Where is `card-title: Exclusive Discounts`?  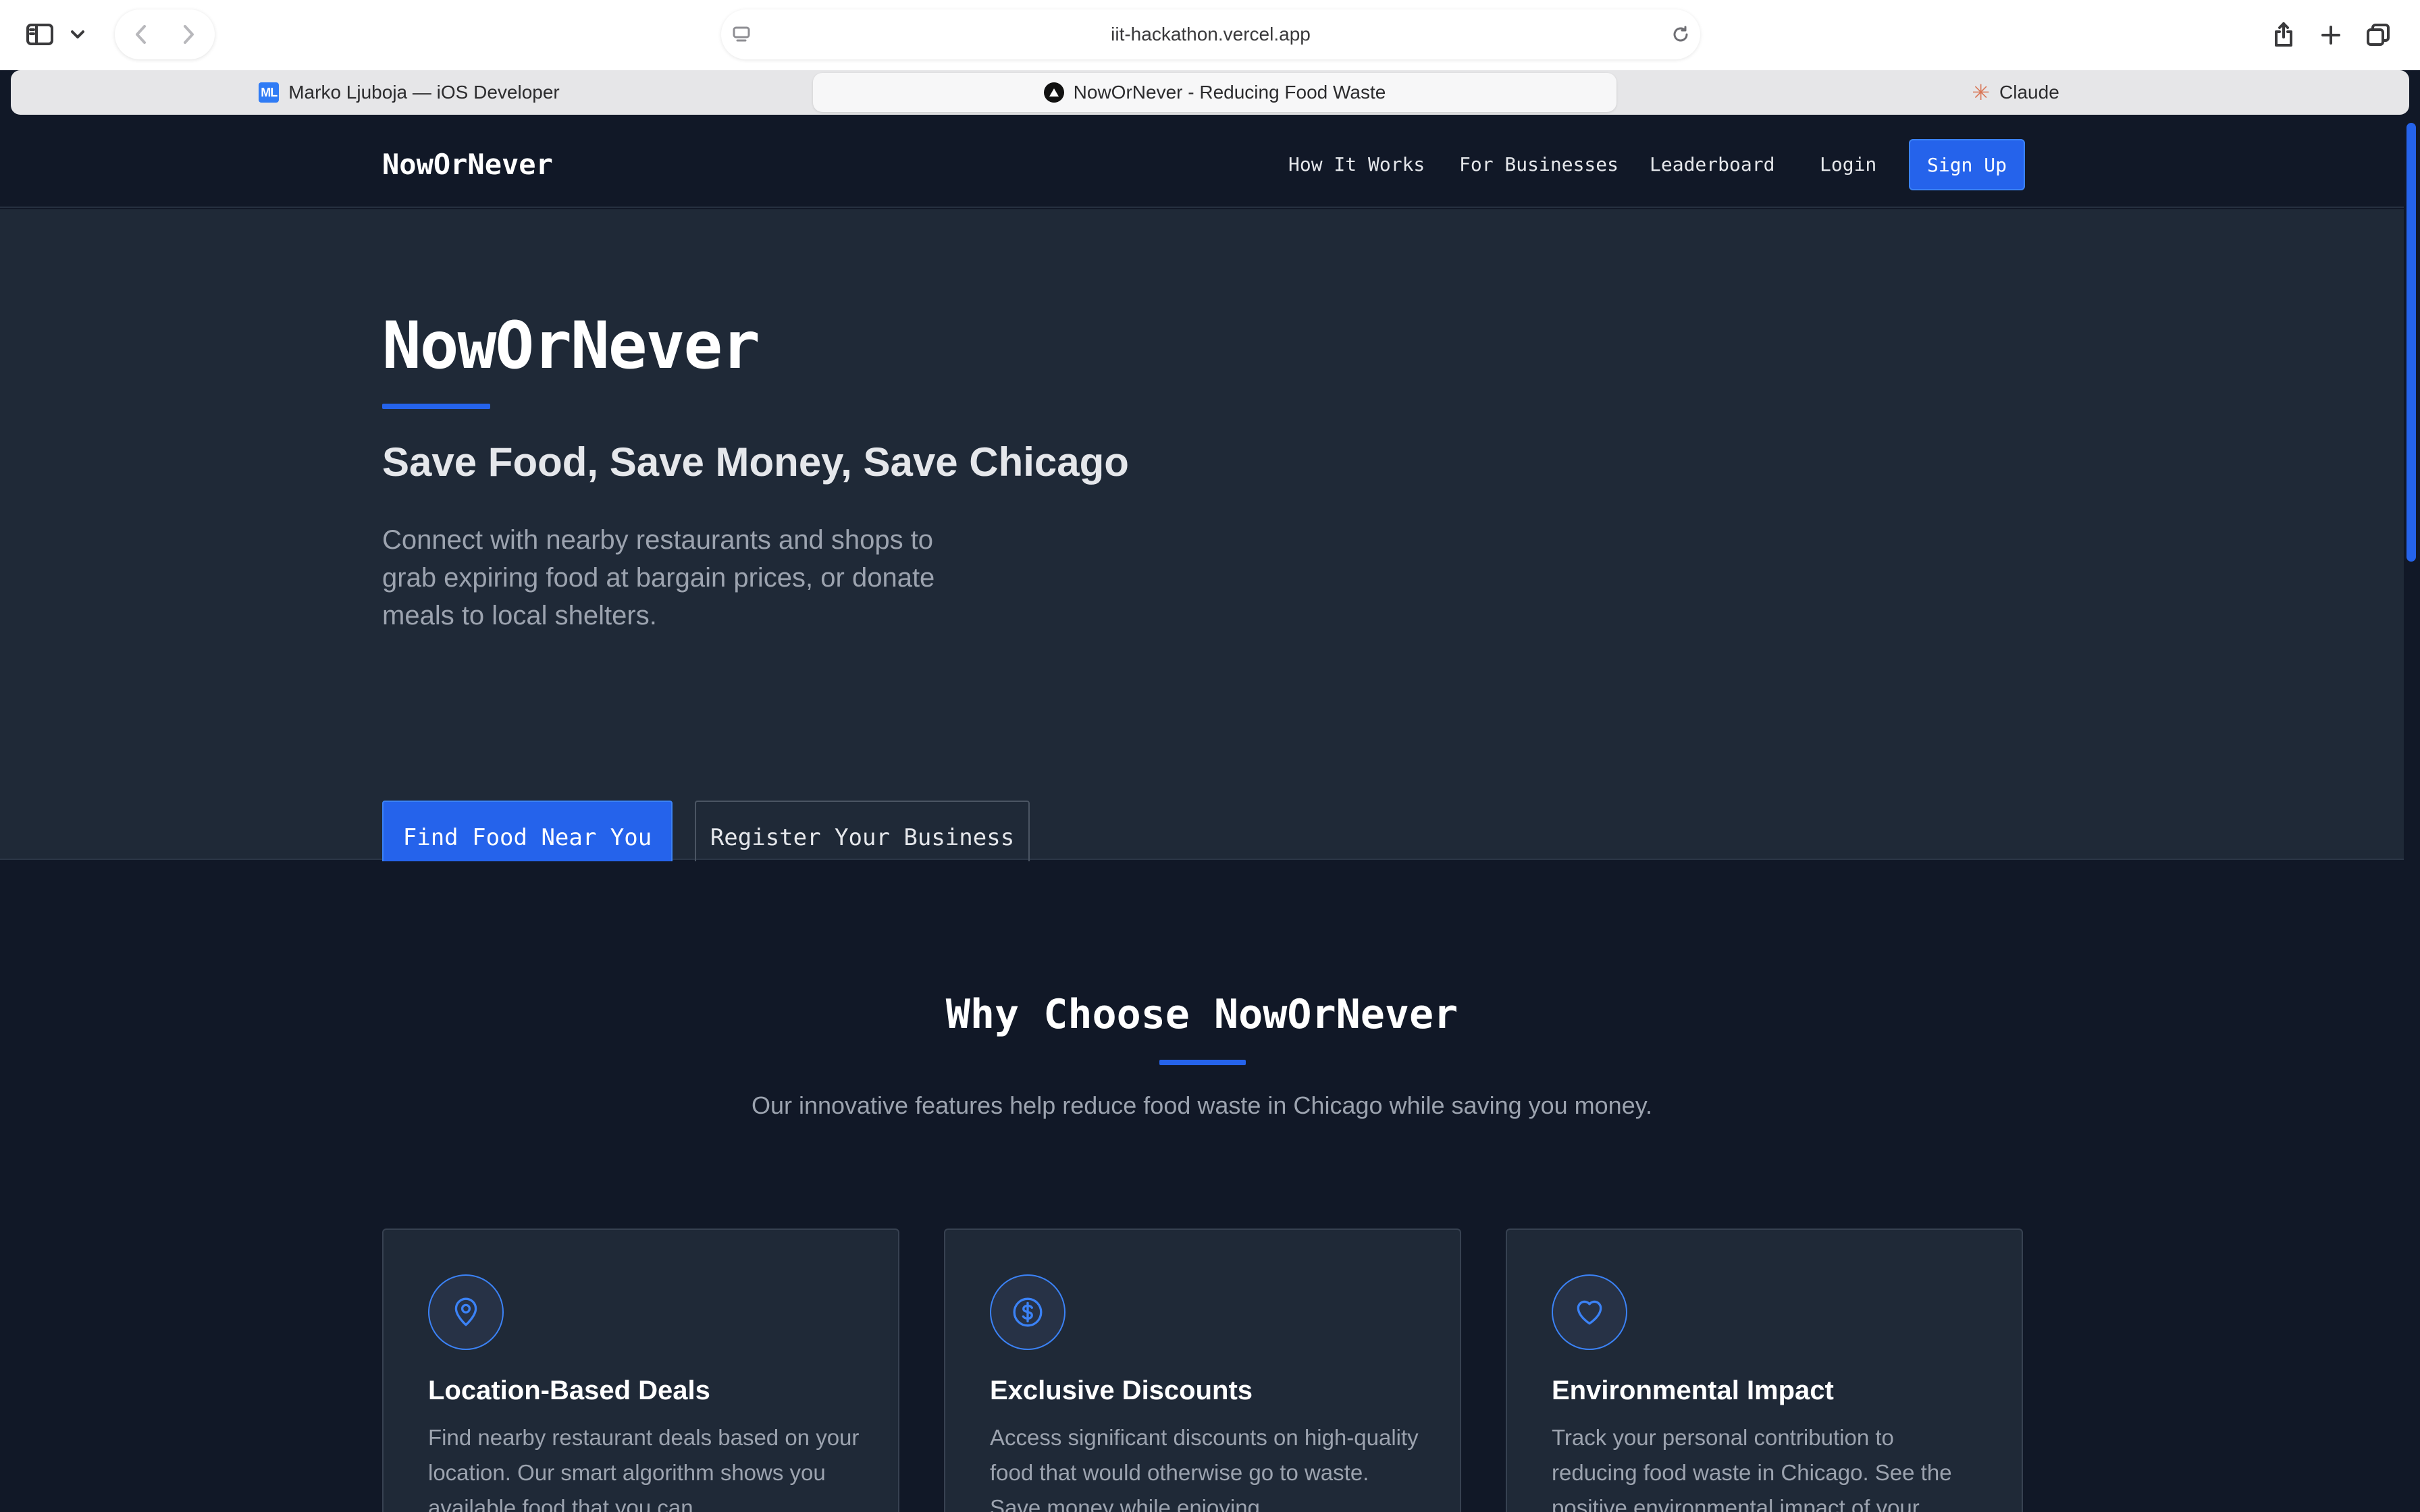 card-title: Exclusive Discounts is located at coordinates (1121, 1390).